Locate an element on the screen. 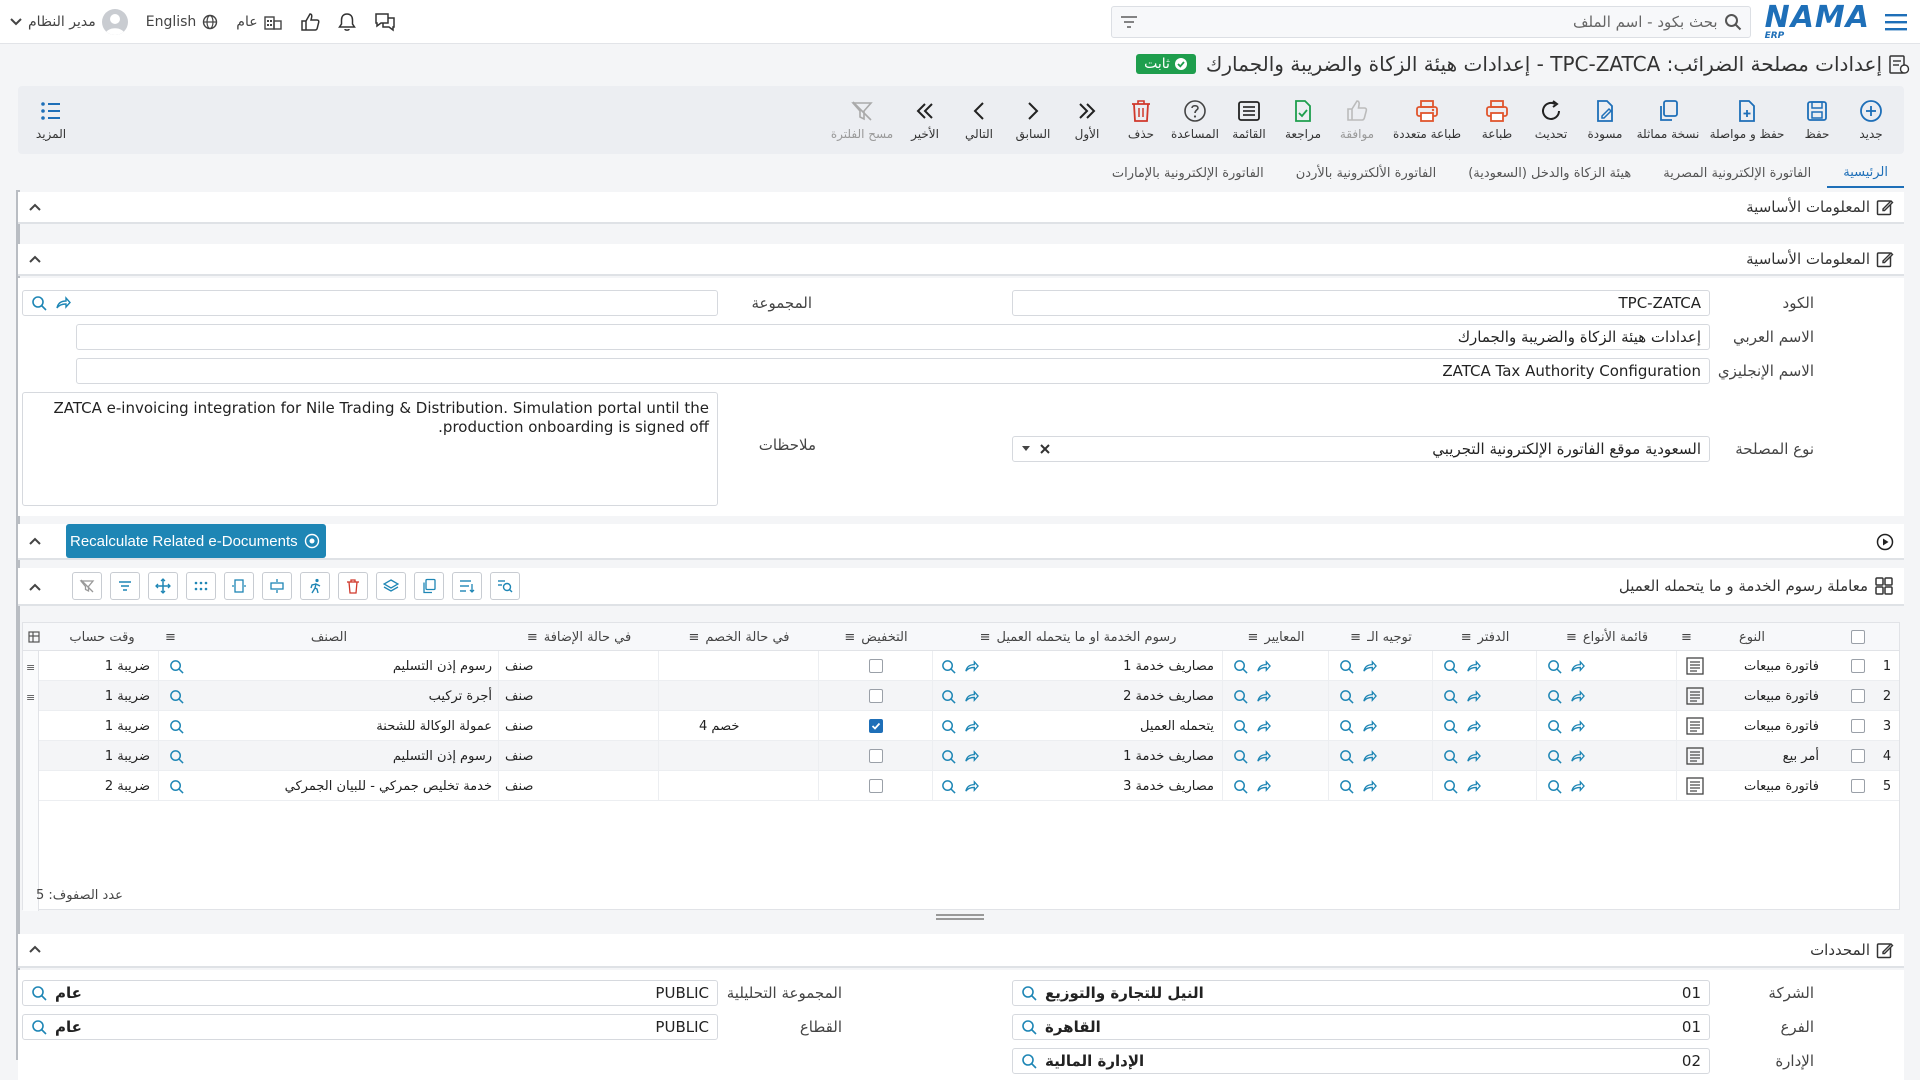  prev-button: السابق is located at coordinates (1033, 120).